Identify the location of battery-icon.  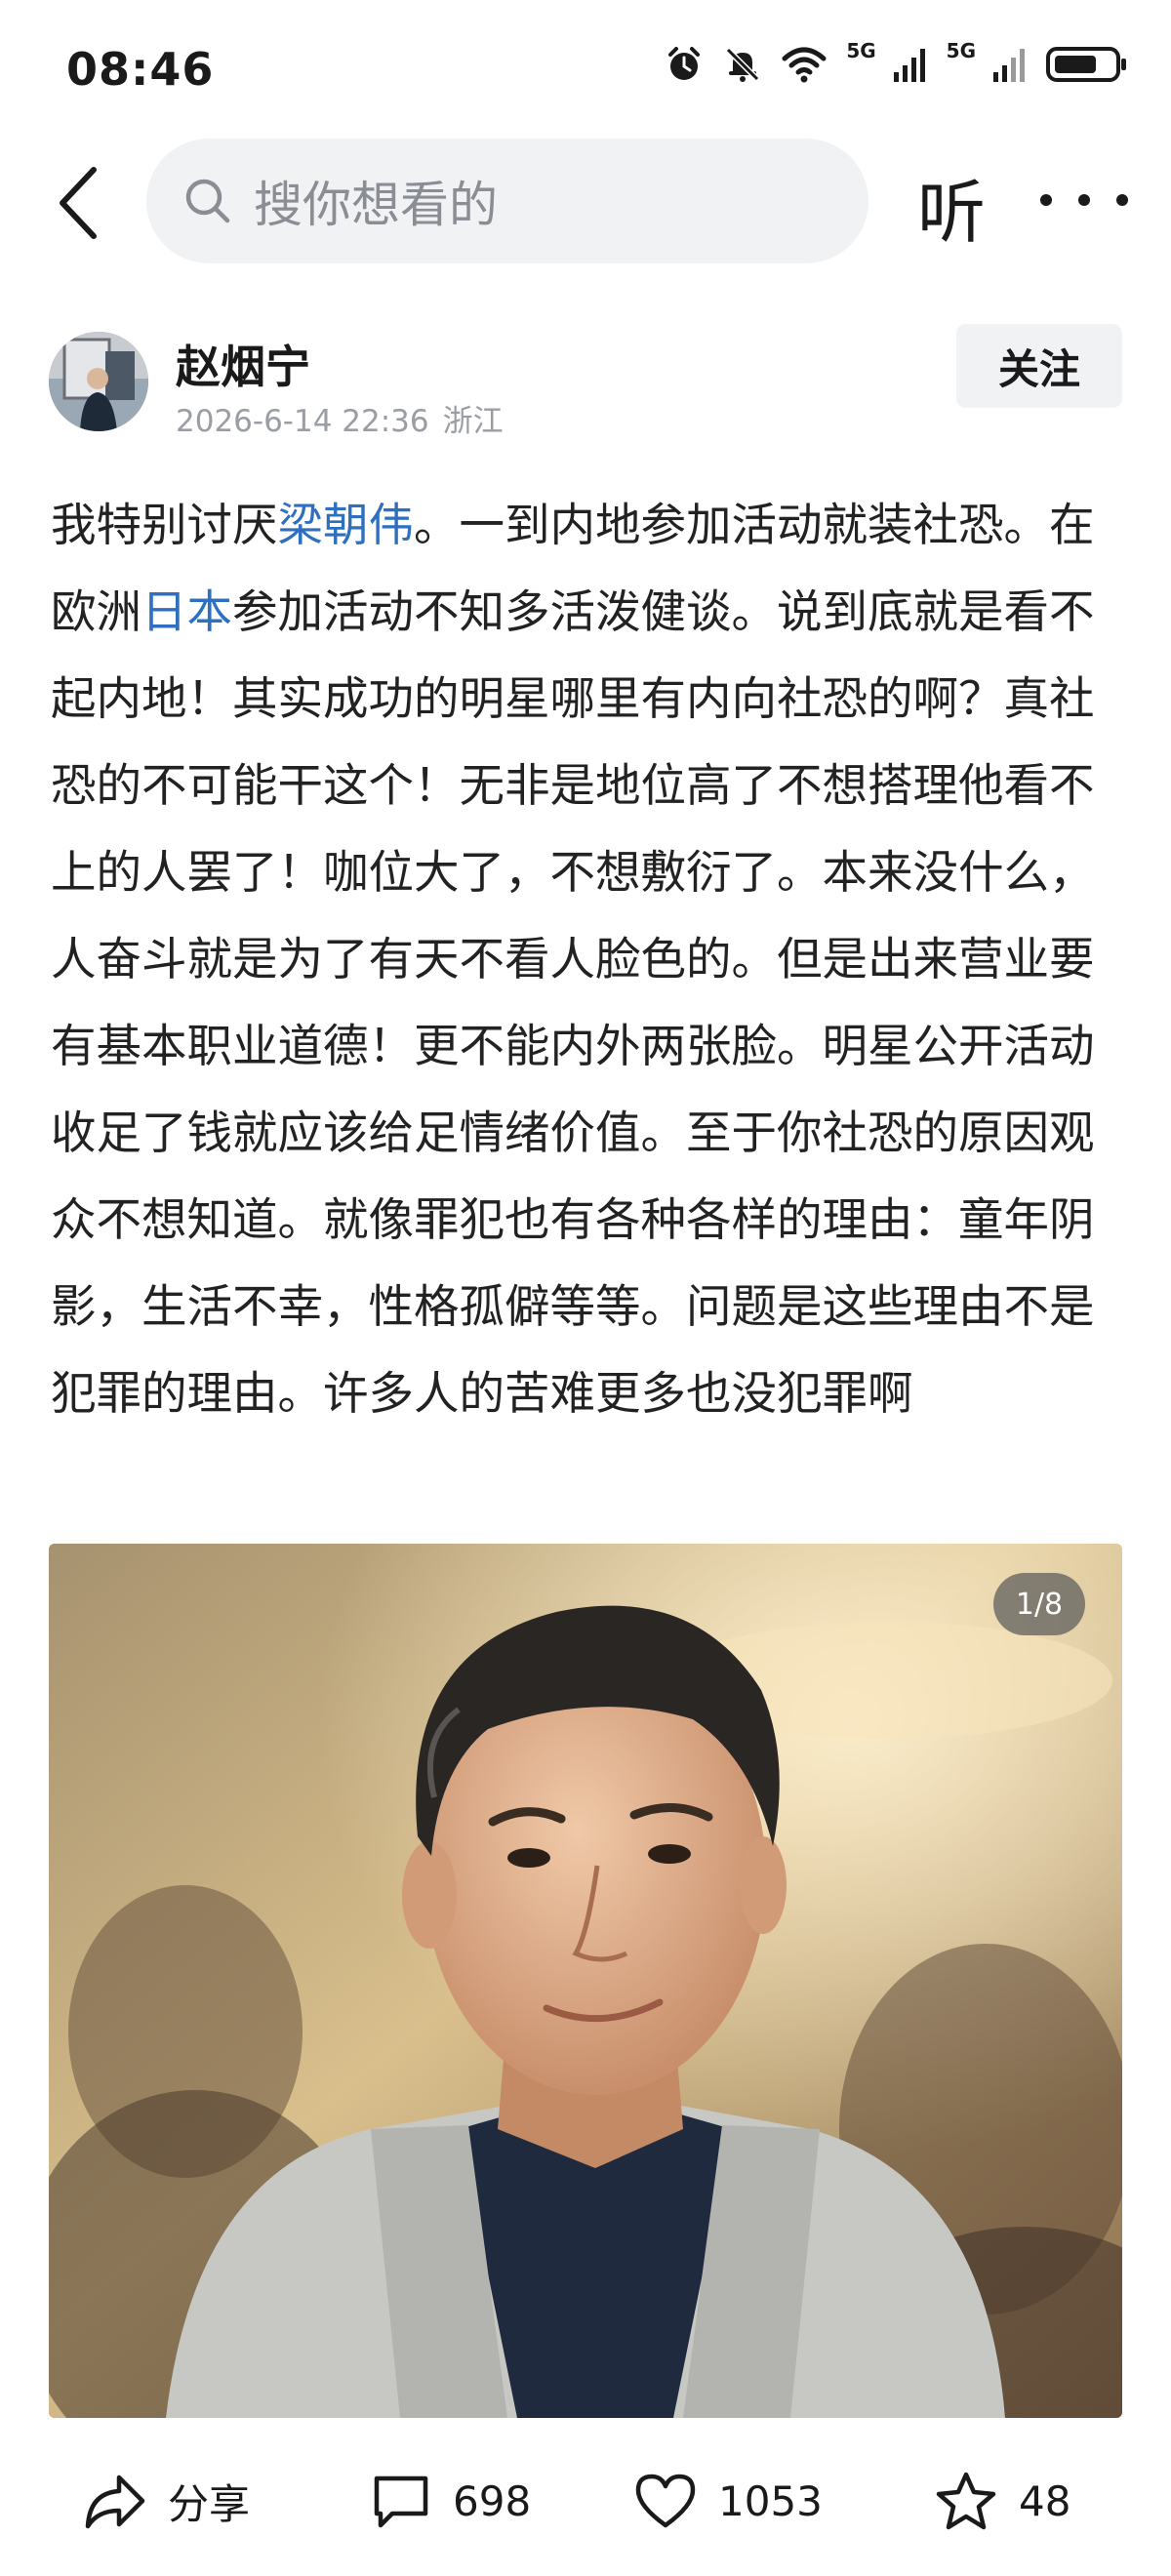
(1086, 64).